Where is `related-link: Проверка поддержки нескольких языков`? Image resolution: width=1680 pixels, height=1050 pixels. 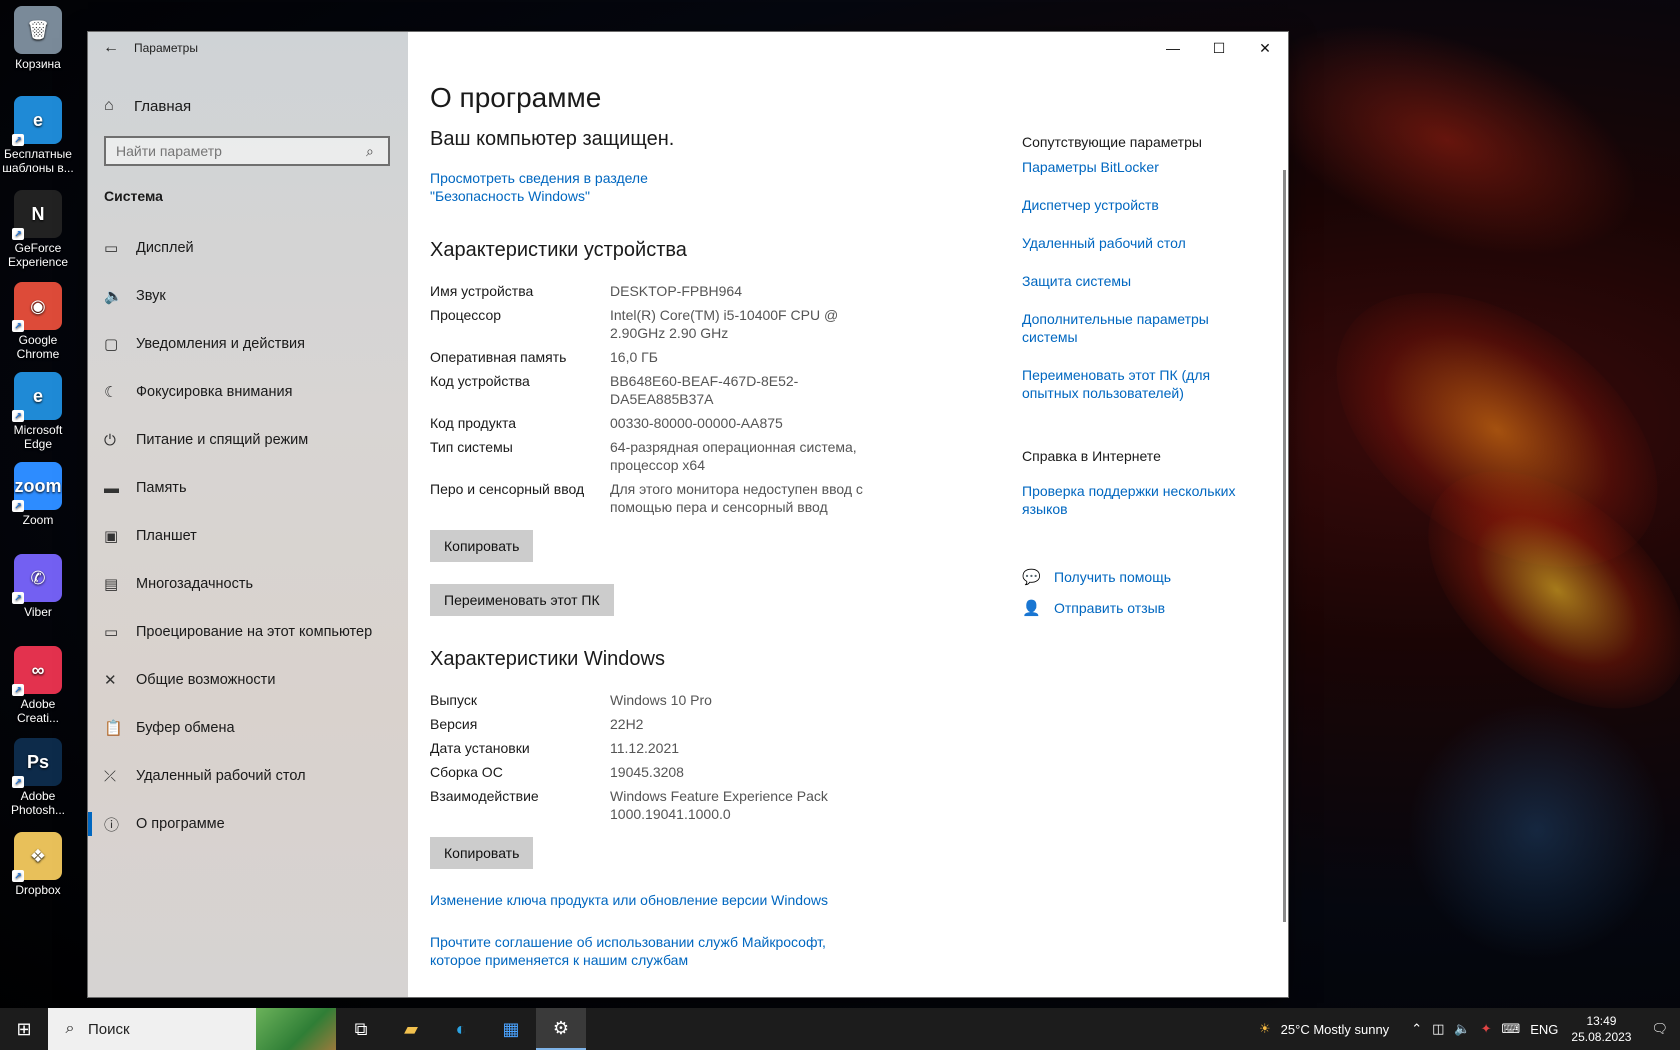
related-link: Проверка поддержки нескольких языков is located at coordinates (1137, 500).